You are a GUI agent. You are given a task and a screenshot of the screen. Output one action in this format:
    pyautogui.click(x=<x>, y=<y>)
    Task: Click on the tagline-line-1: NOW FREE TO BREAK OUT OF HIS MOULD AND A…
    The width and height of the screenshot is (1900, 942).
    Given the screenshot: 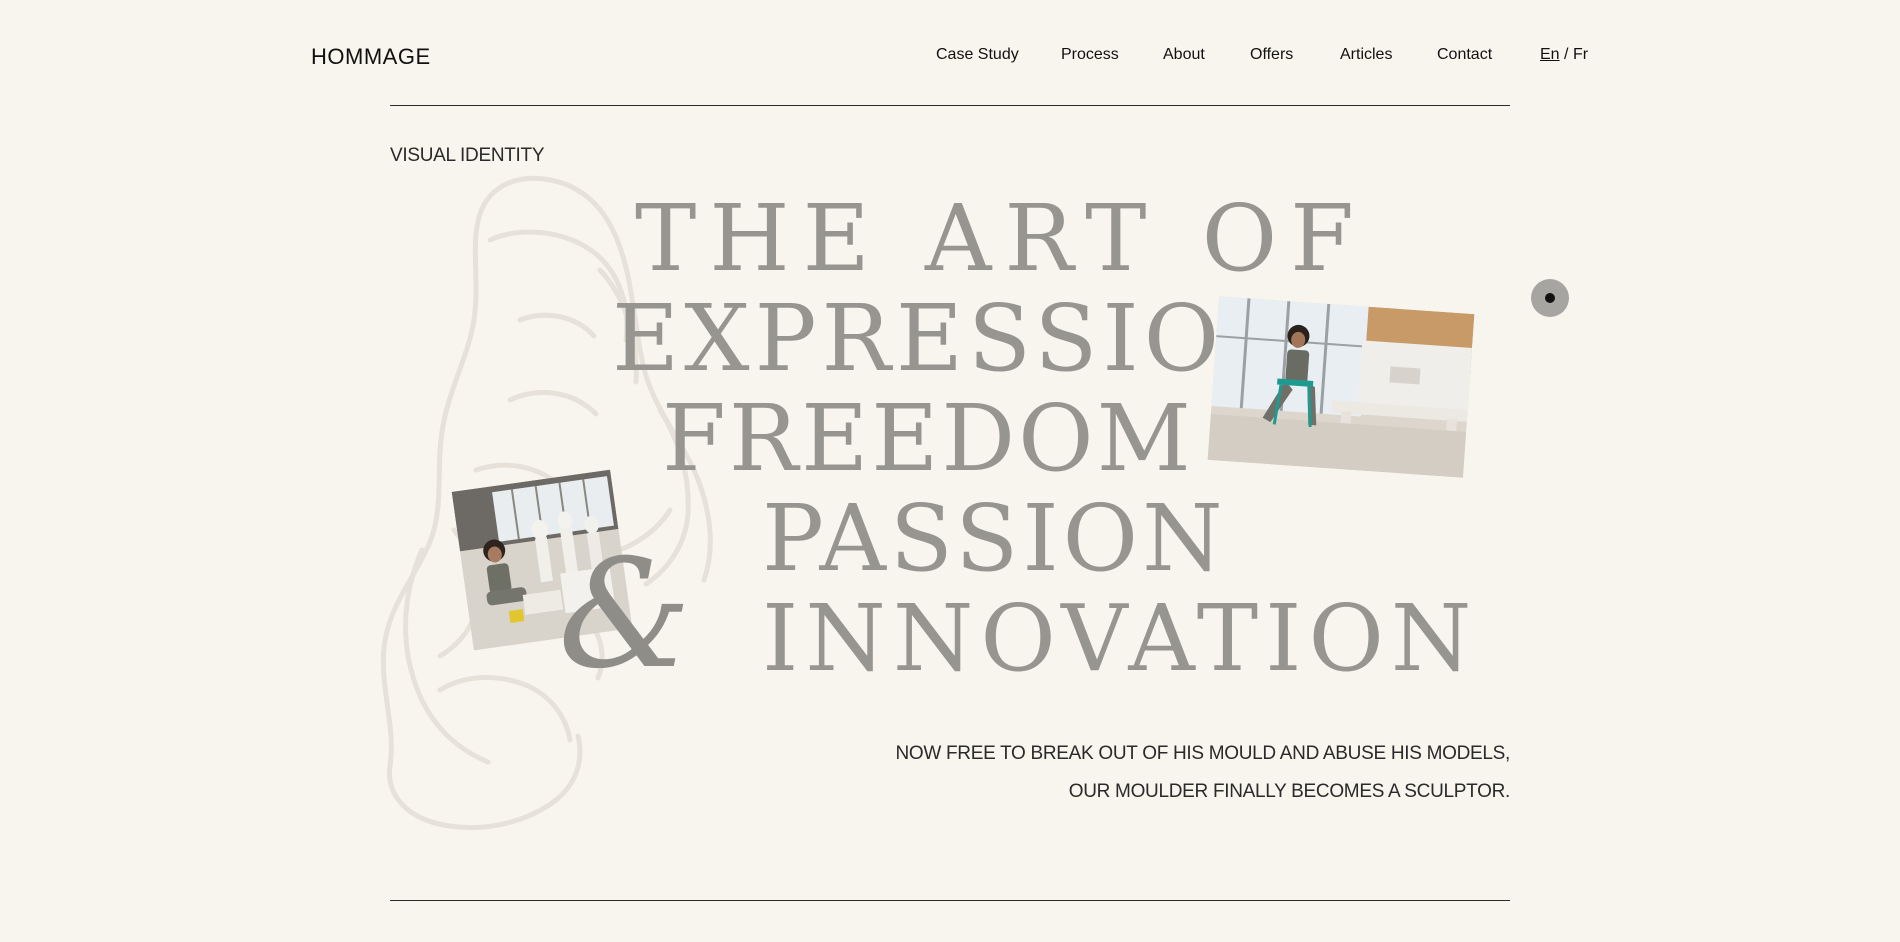 What is the action you would take?
    pyautogui.click(x=1202, y=753)
    